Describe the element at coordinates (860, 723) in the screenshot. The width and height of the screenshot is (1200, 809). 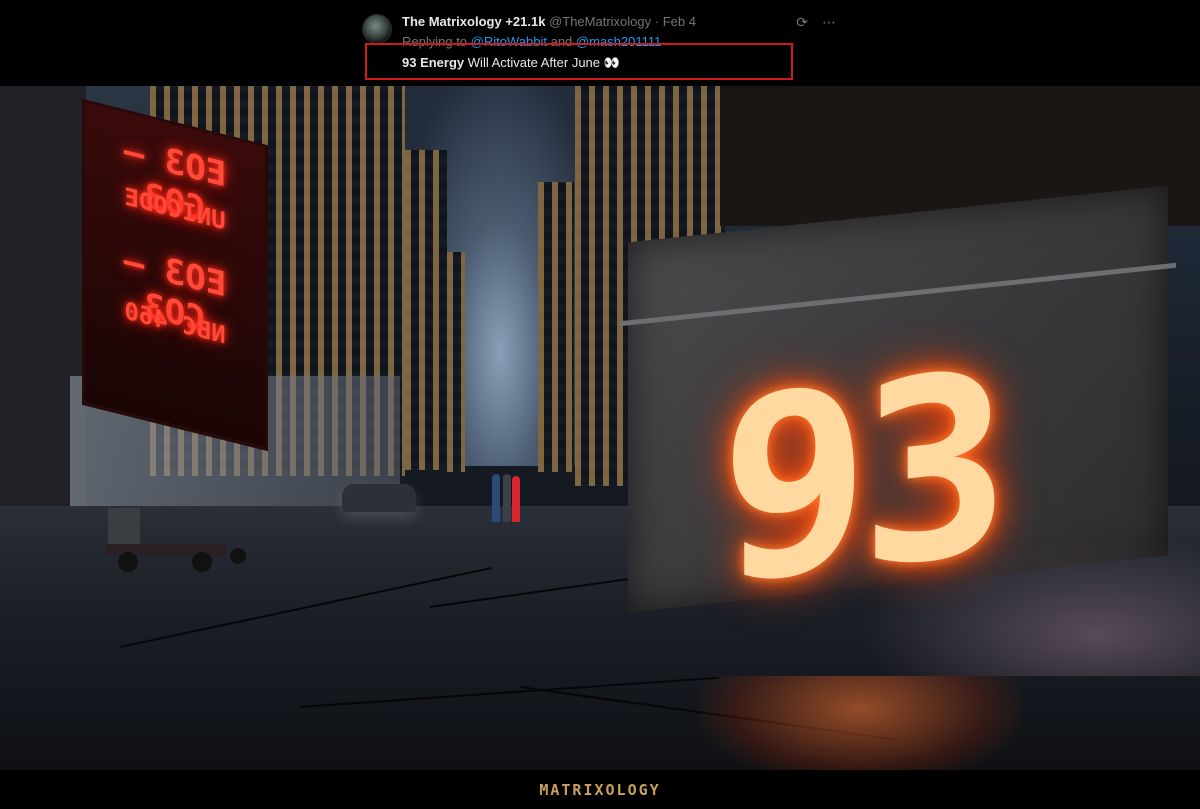
I see `neon-reflection` at that location.